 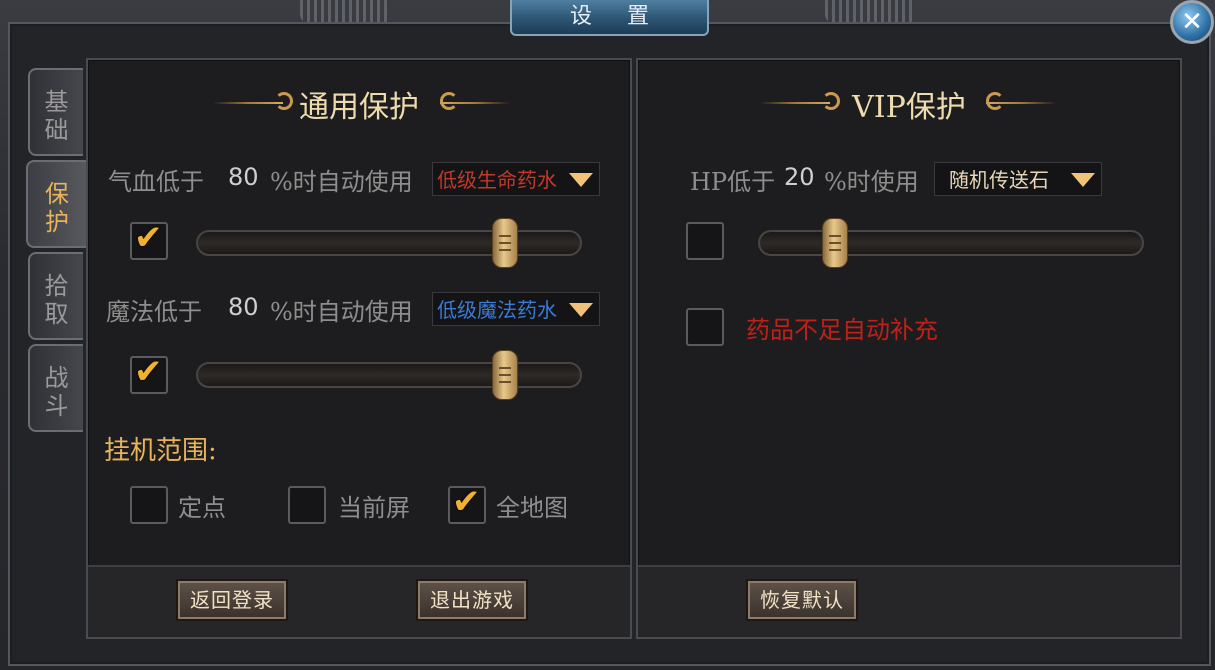 I want to click on tab-label: 基础, so click(x=56, y=116).